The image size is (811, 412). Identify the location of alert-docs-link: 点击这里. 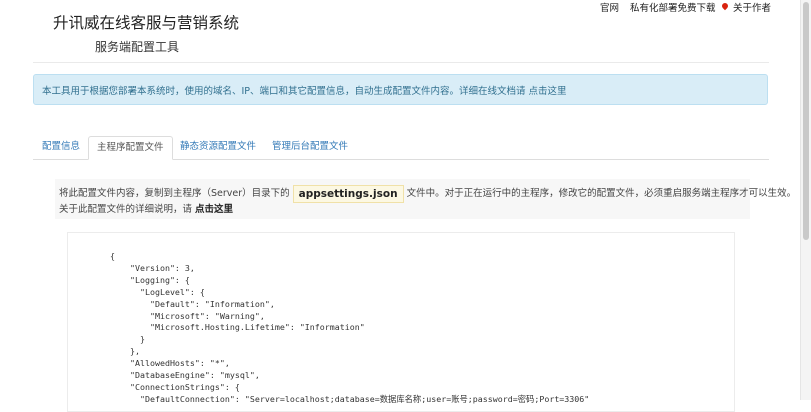
(548, 90).